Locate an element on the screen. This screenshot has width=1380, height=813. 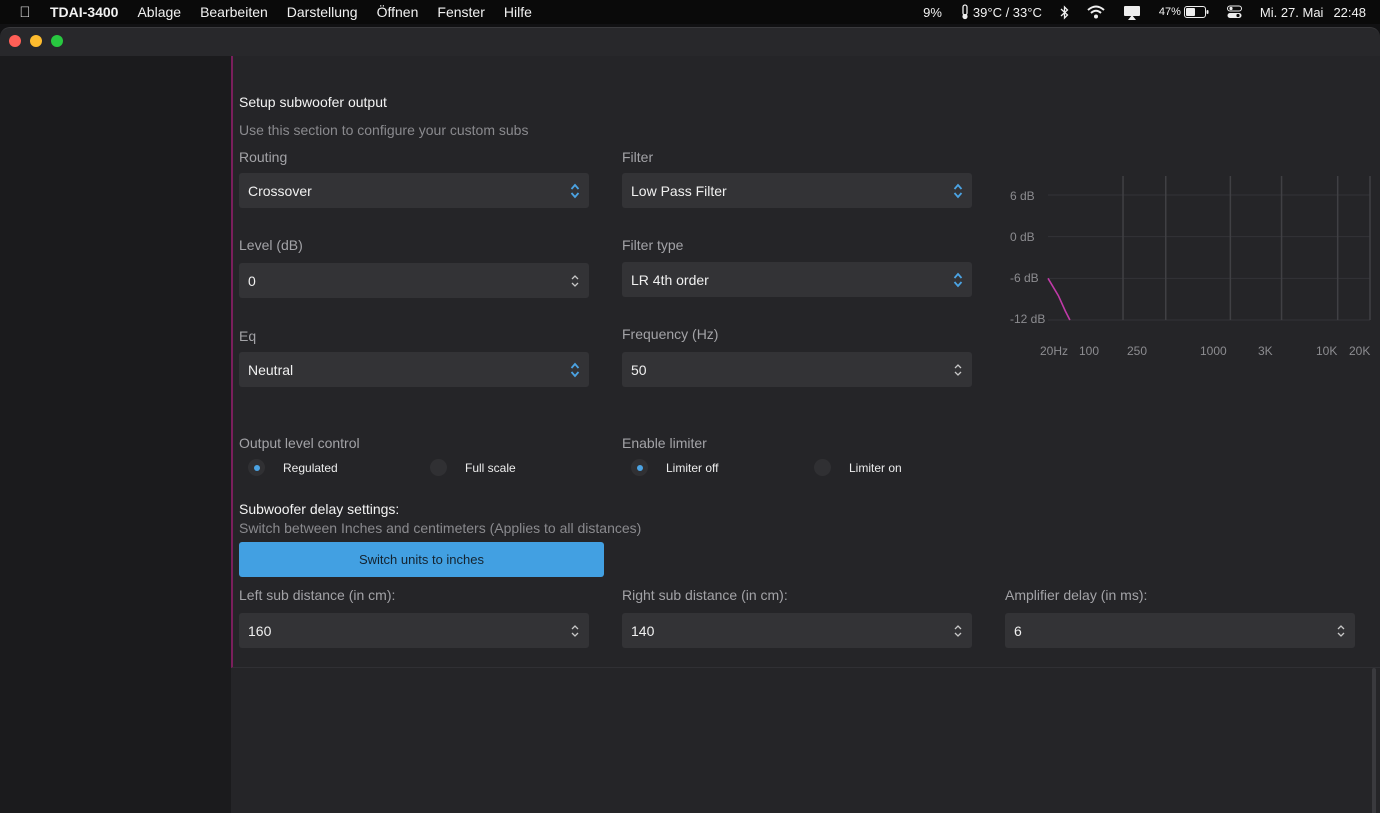
eq-value: Neutral is located at coordinates (271, 369).